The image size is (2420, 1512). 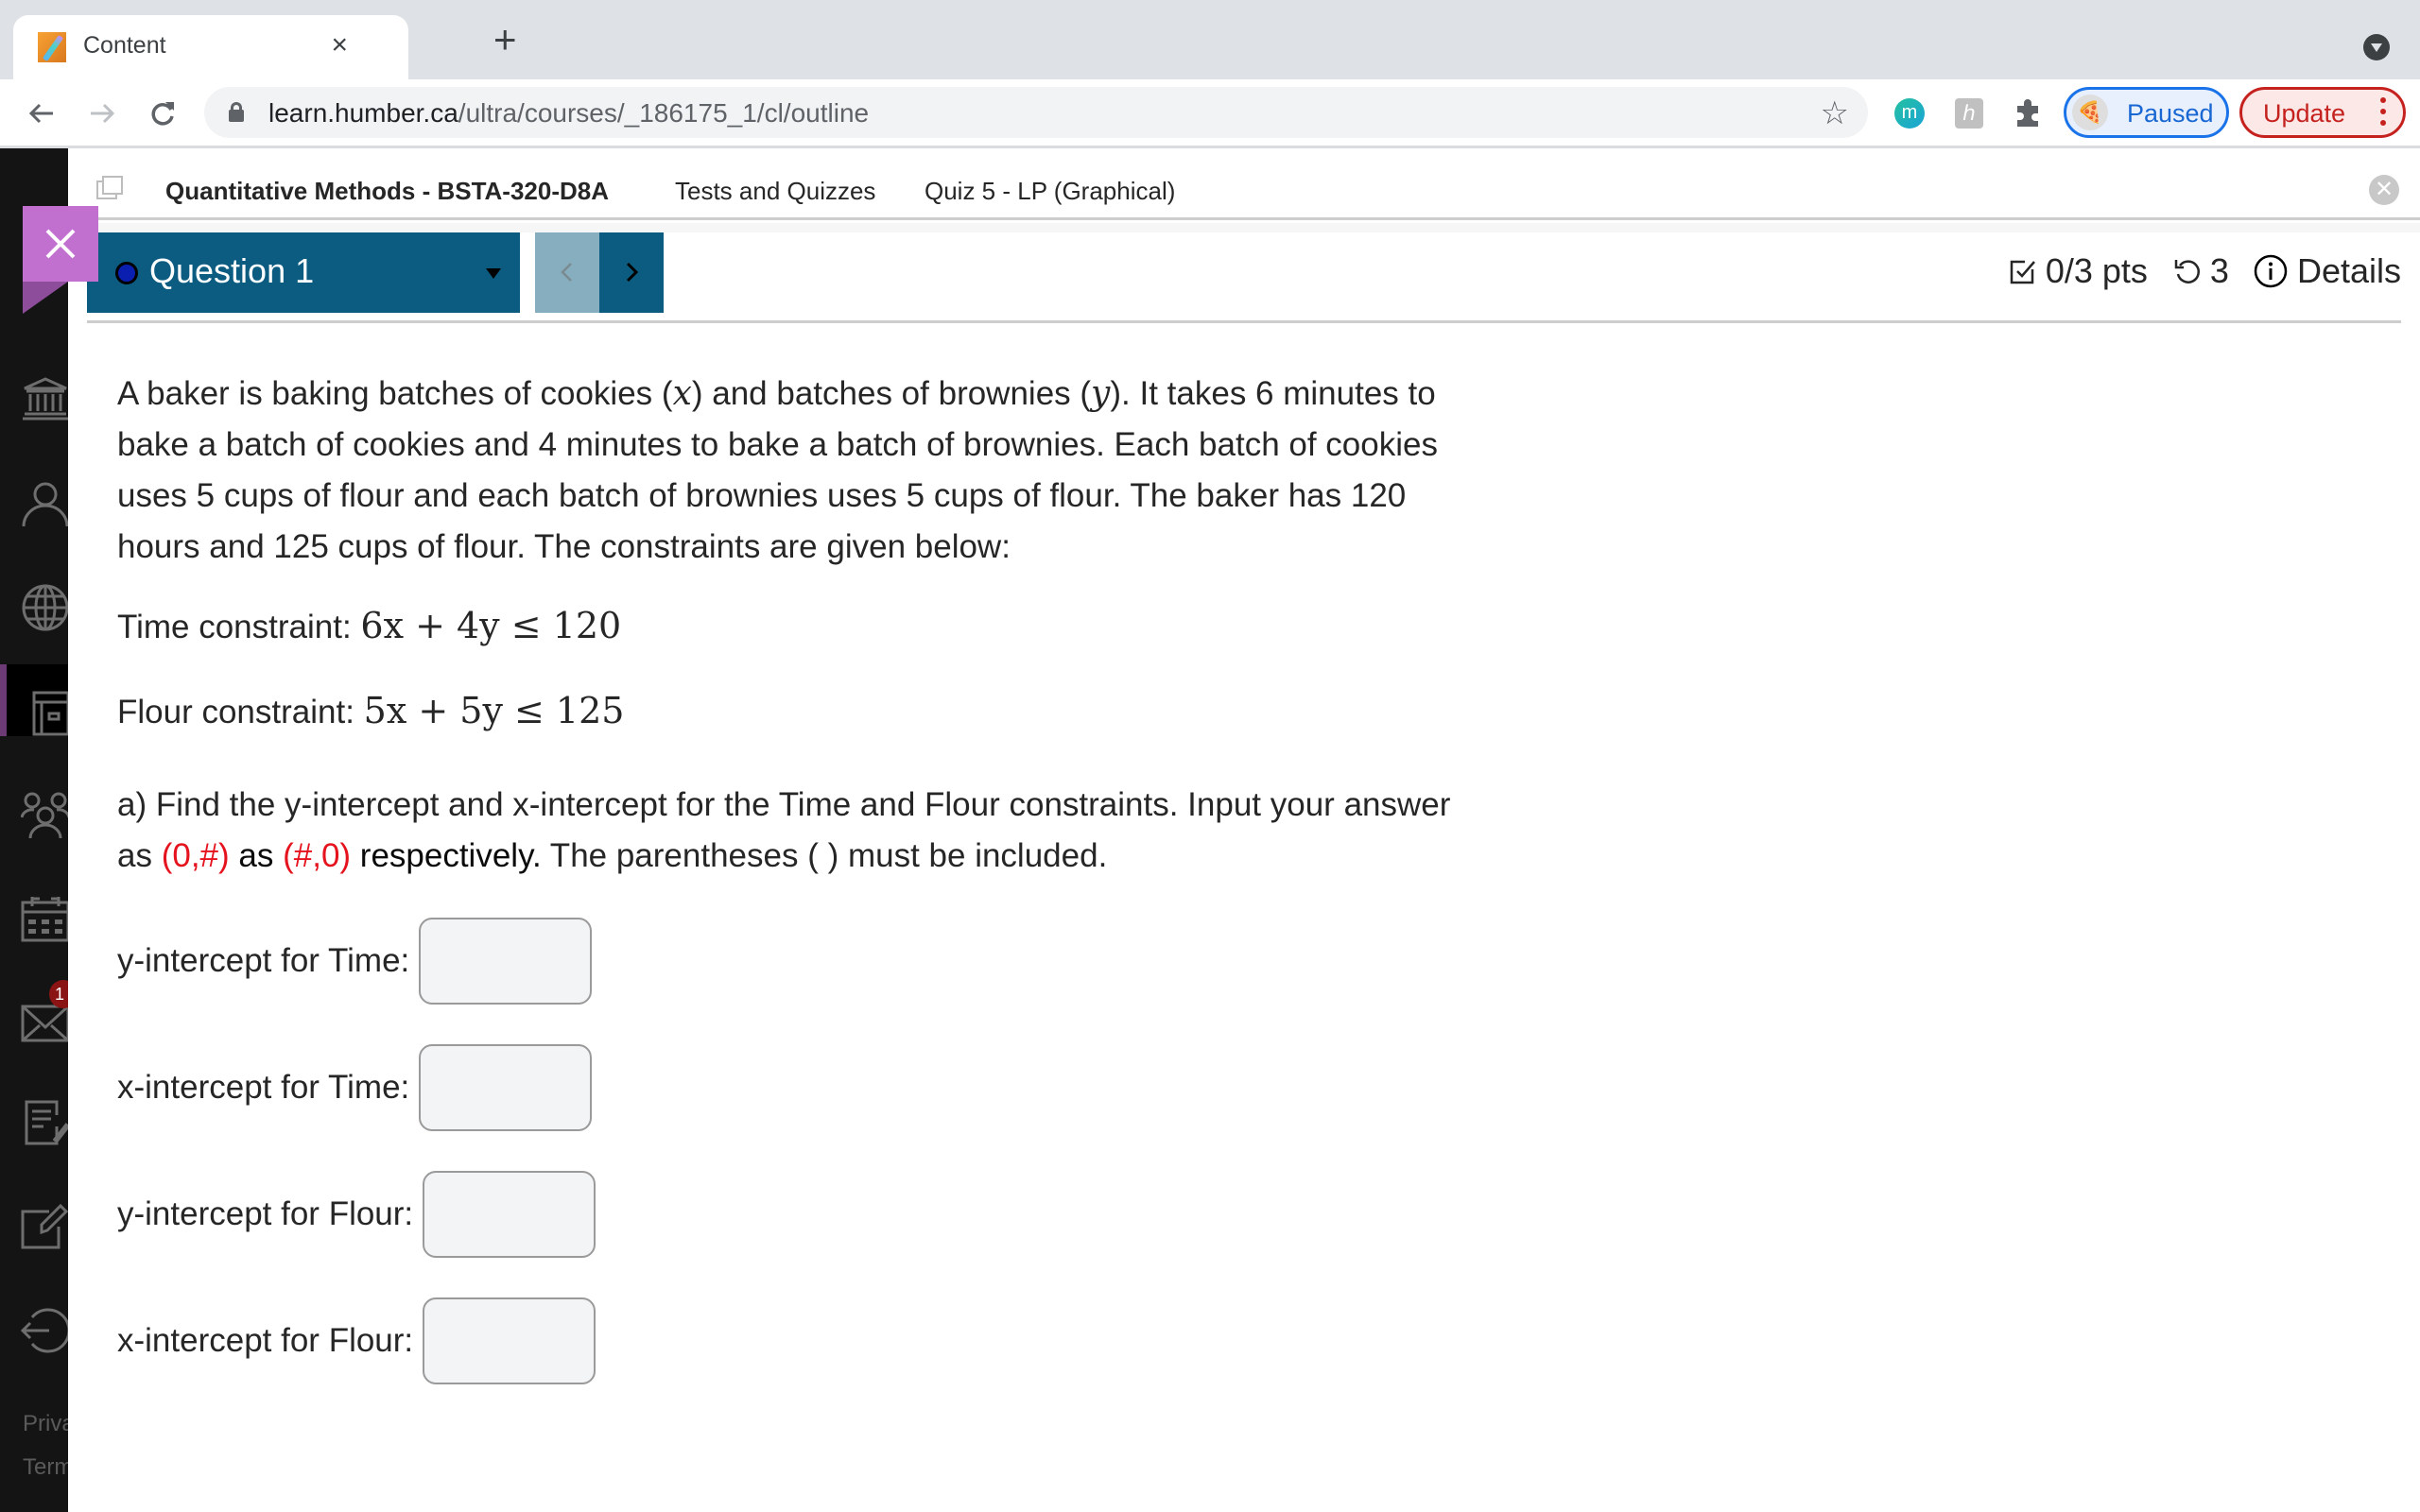 I want to click on institution-icon, so click(x=44, y=399).